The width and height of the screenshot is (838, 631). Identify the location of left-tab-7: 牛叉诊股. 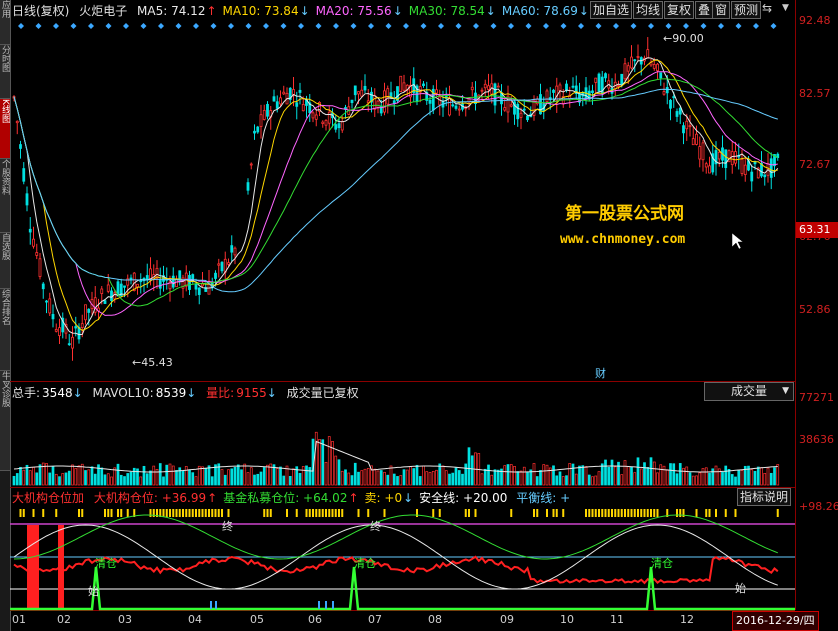
(5, 421).